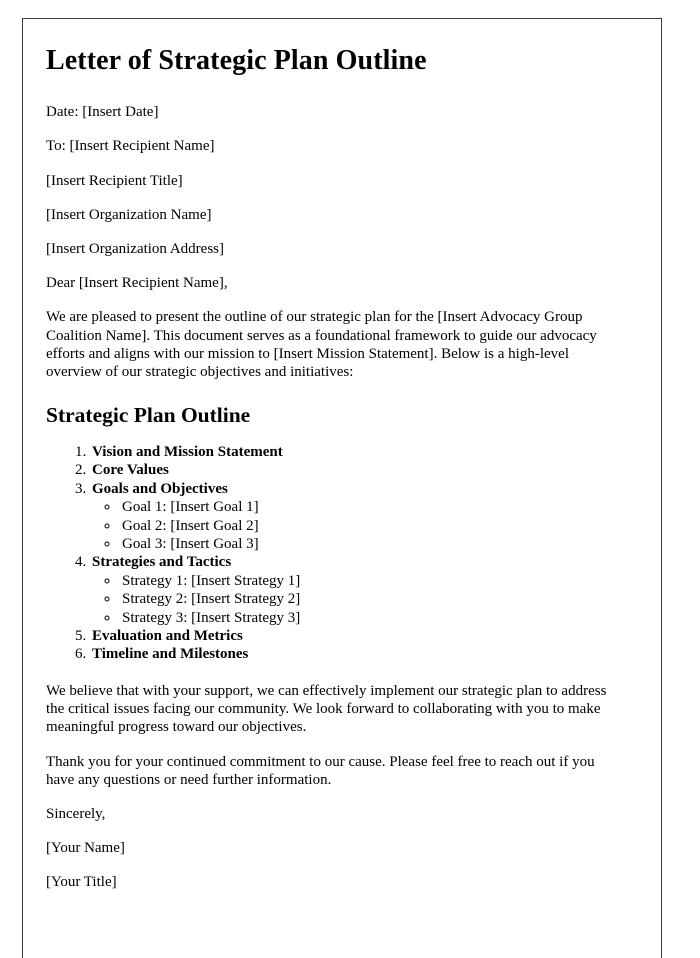  Describe the element at coordinates (160, 488) in the screenshot. I see `outline-item-label: Goals and Objectives` at that location.